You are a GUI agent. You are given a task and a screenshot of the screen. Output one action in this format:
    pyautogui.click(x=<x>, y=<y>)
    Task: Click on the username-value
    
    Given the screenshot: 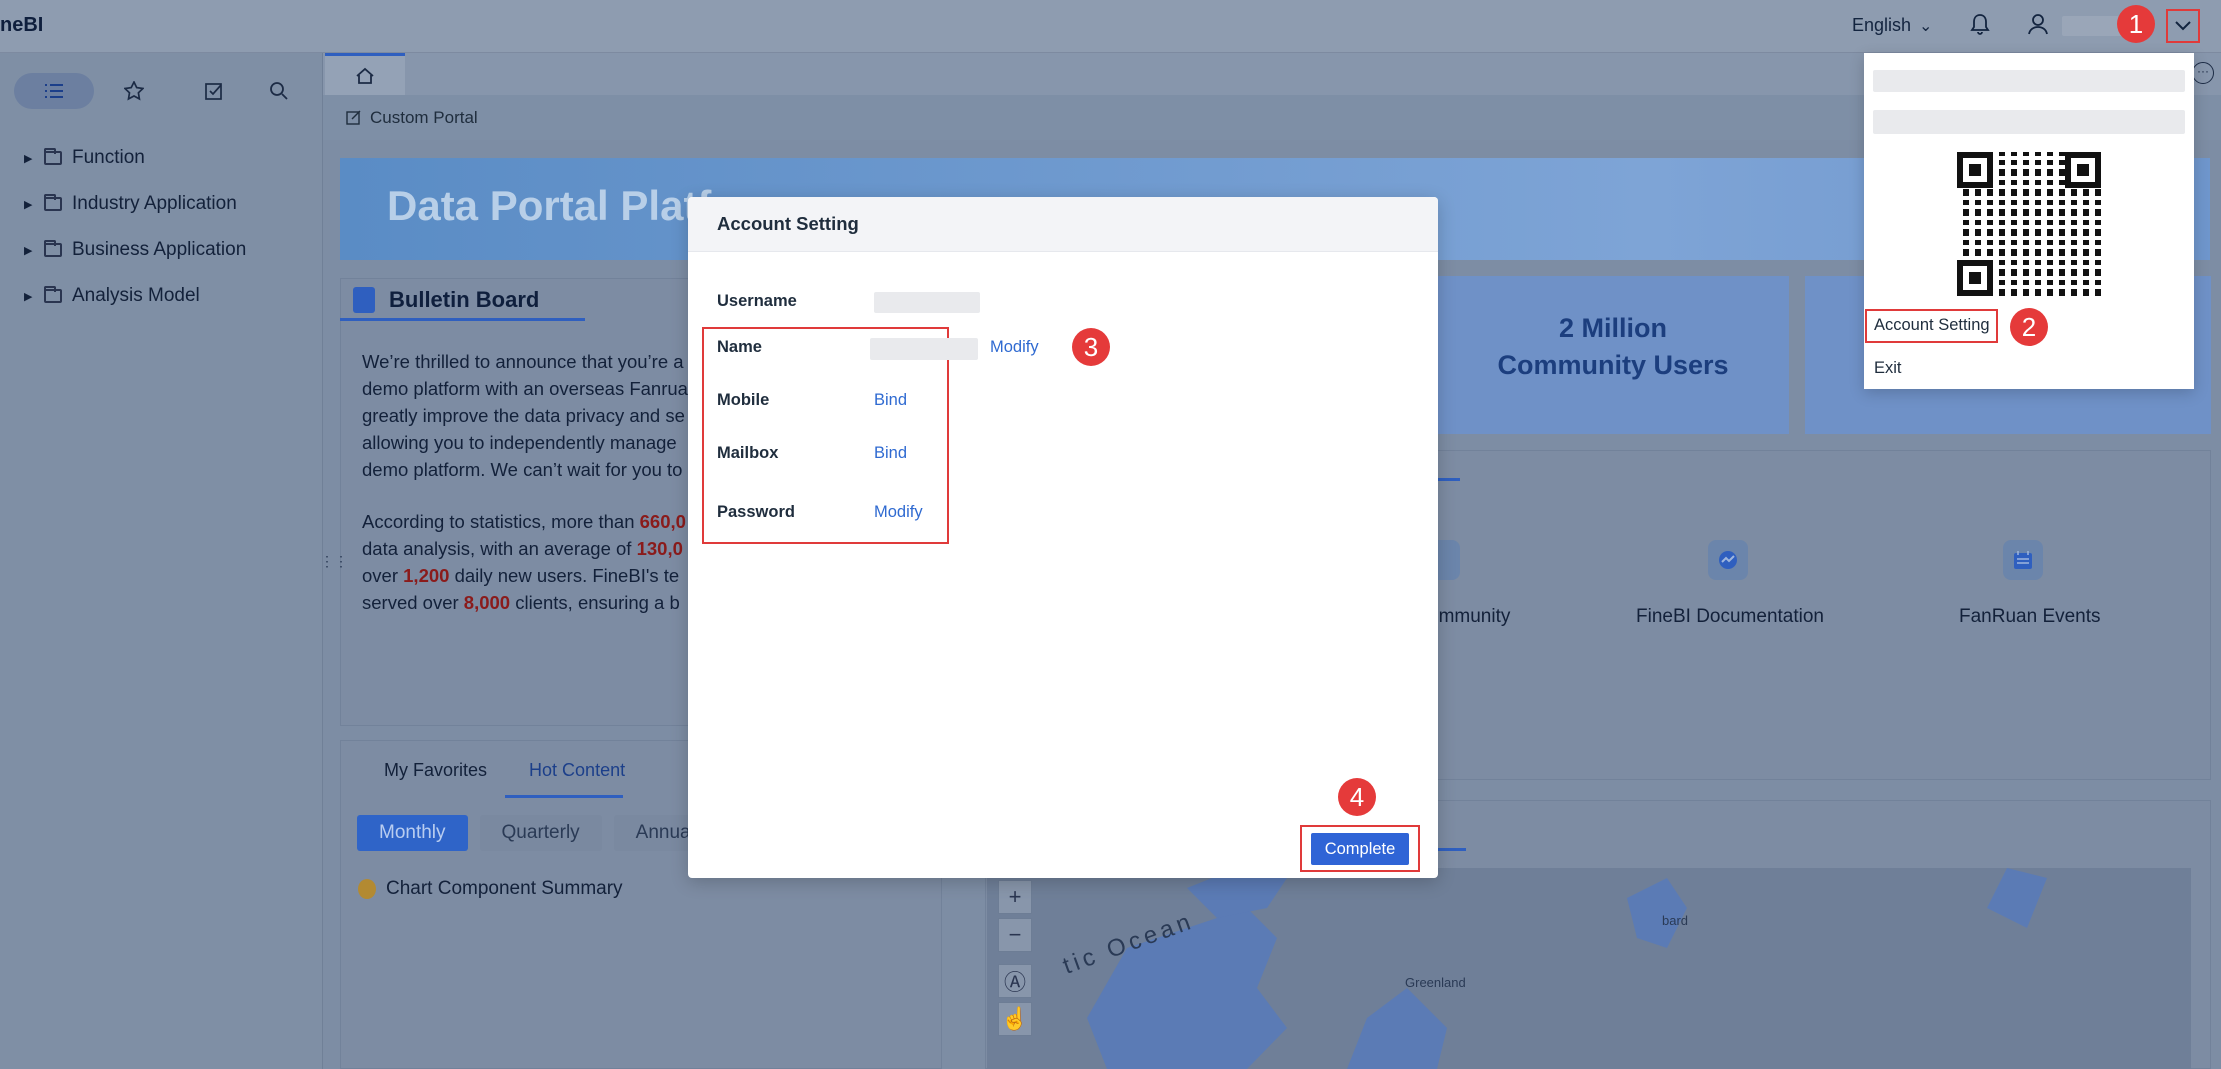 What is the action you would take?
    pyautogui.click(x=927, y=302)
    